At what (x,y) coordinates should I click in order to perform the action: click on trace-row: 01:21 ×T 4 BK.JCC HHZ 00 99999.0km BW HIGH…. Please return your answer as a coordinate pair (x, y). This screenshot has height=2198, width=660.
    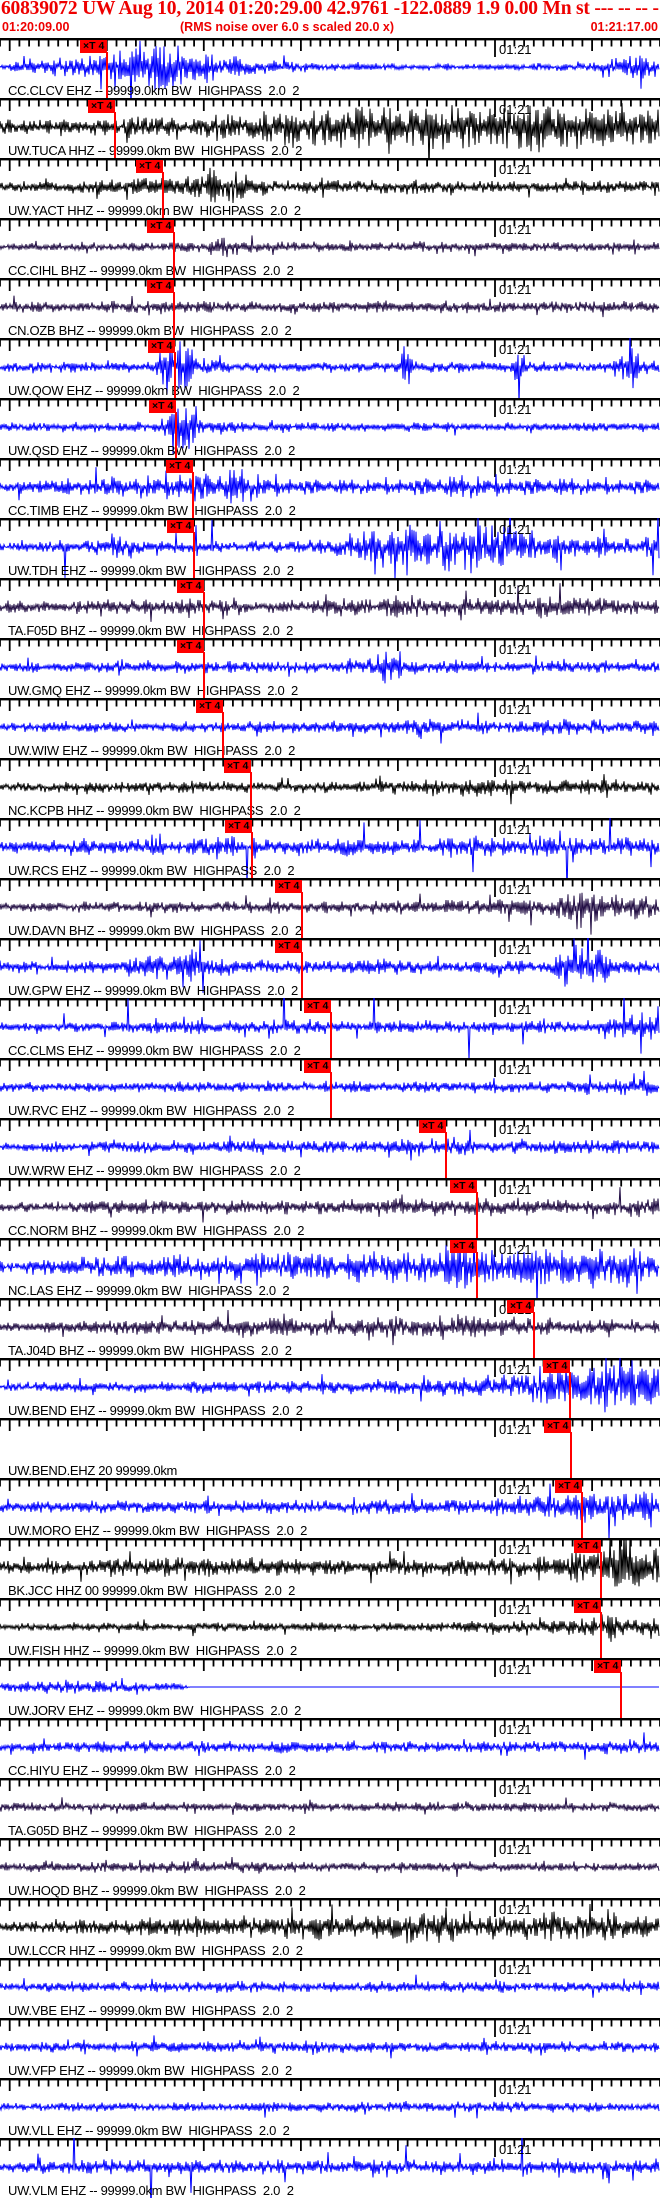
    Looking at the image, I should click on (330, 1568).